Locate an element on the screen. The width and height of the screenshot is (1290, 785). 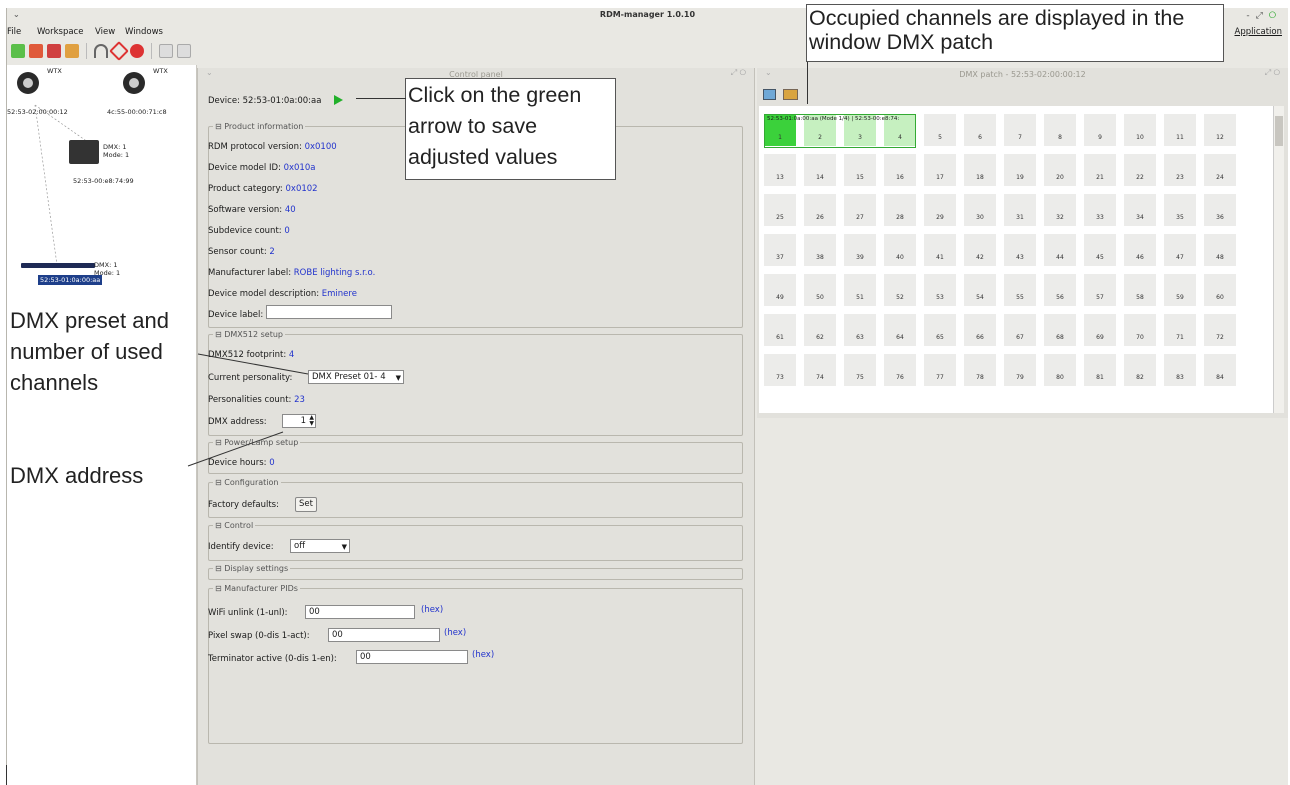
dmx-channel-cell: 70 is located at coordinates (1140, 330).